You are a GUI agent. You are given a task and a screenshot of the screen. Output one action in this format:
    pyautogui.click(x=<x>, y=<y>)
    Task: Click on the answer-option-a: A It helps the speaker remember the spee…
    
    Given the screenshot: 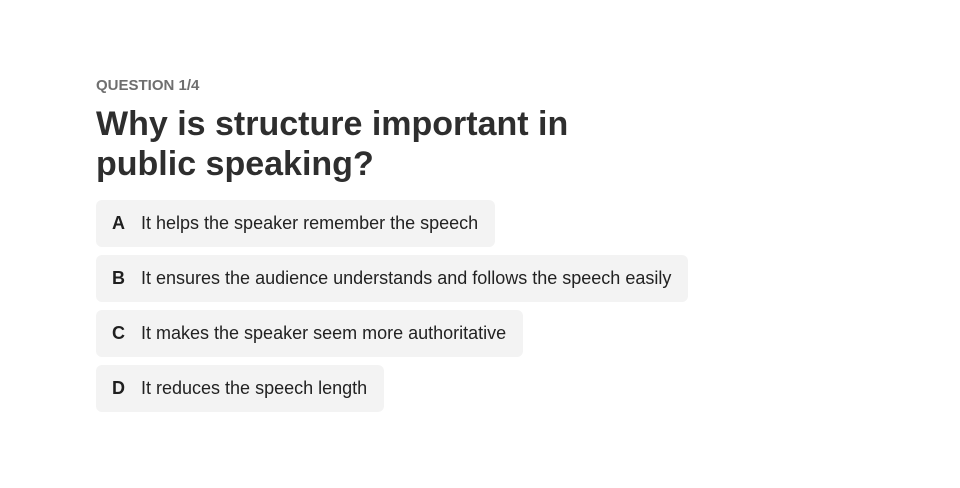 What is the action you would take?
    pyautogui.click(x=296, y=223)
    